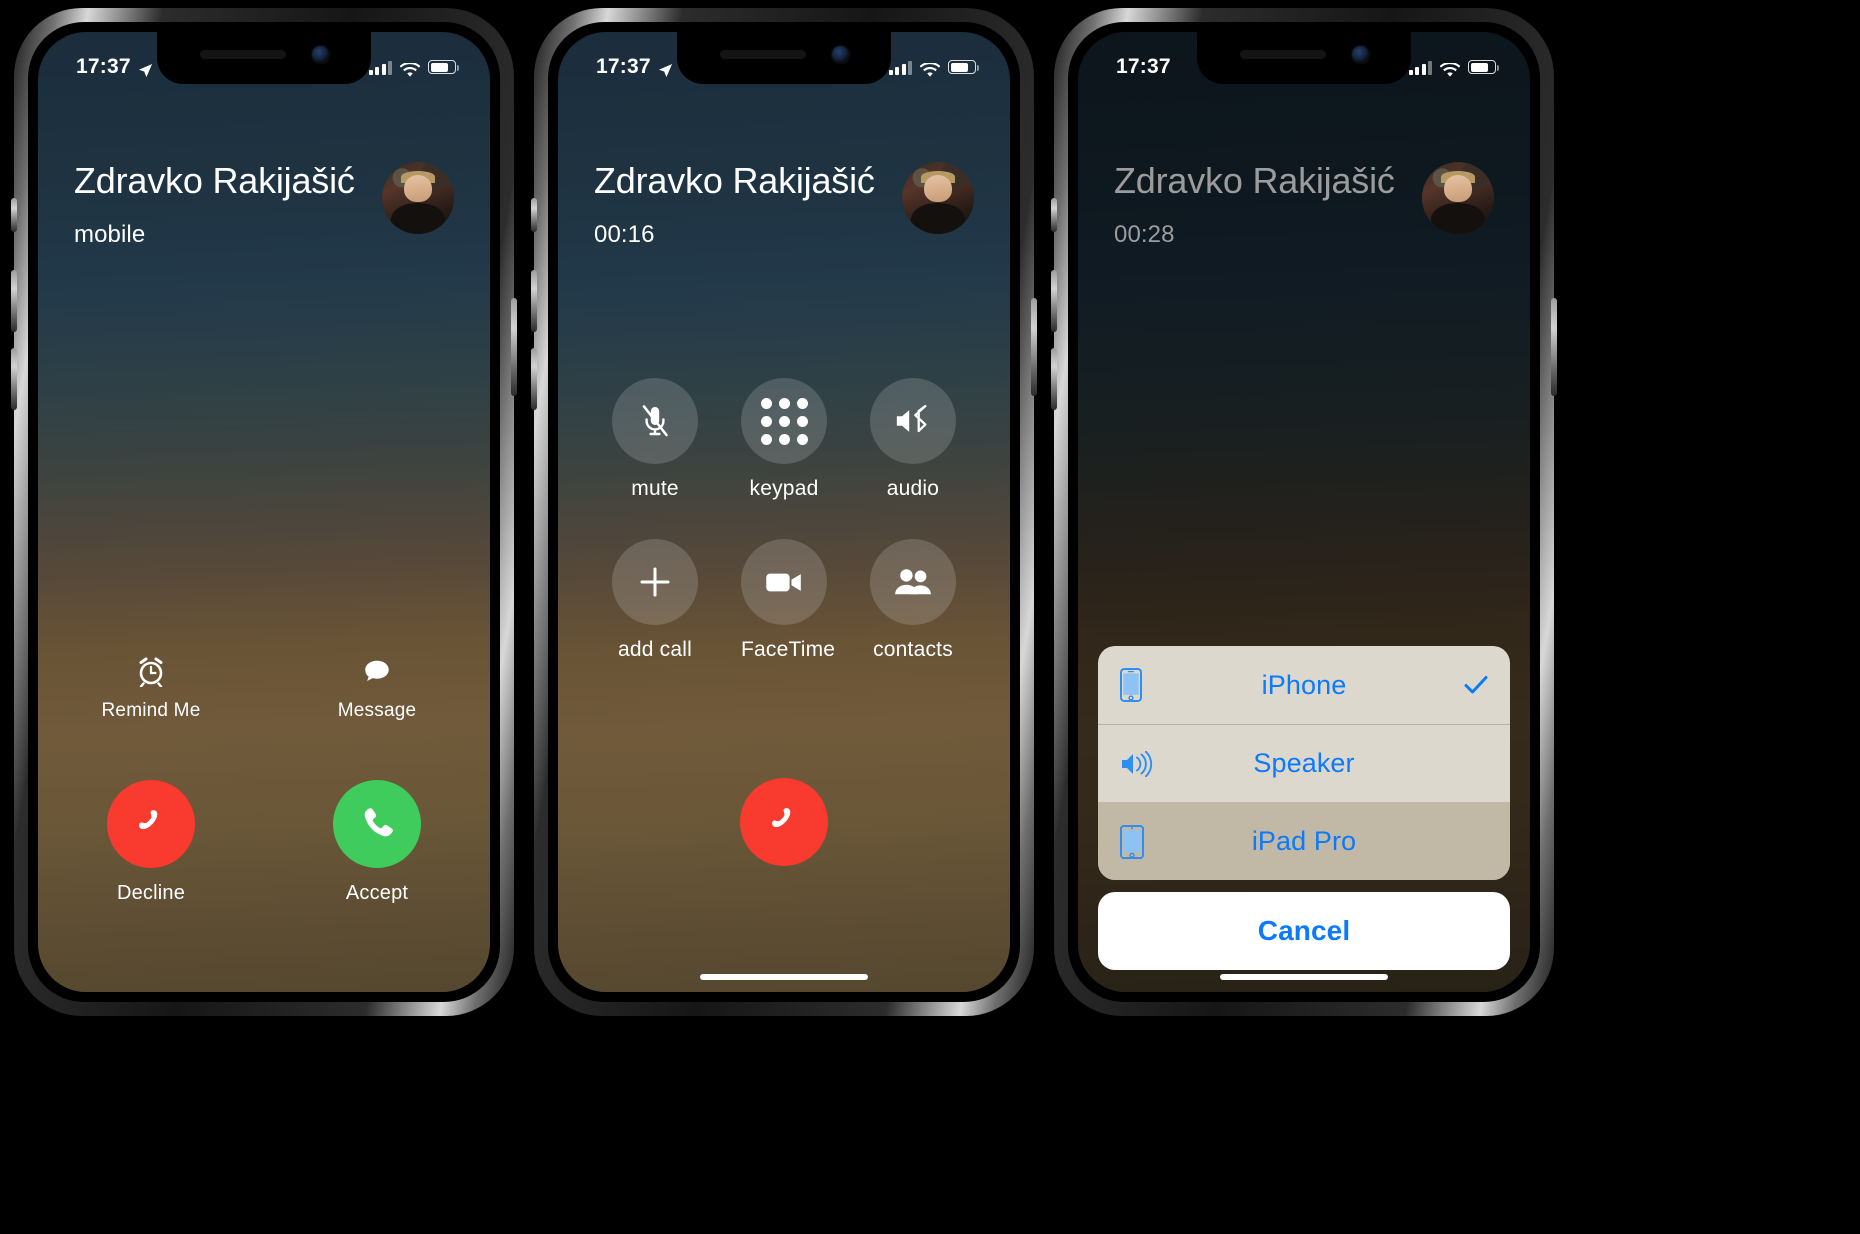 The height and width of the screenshot is (1234, 1860). I want to click on alarm-clock-icon, so click(151, 671).